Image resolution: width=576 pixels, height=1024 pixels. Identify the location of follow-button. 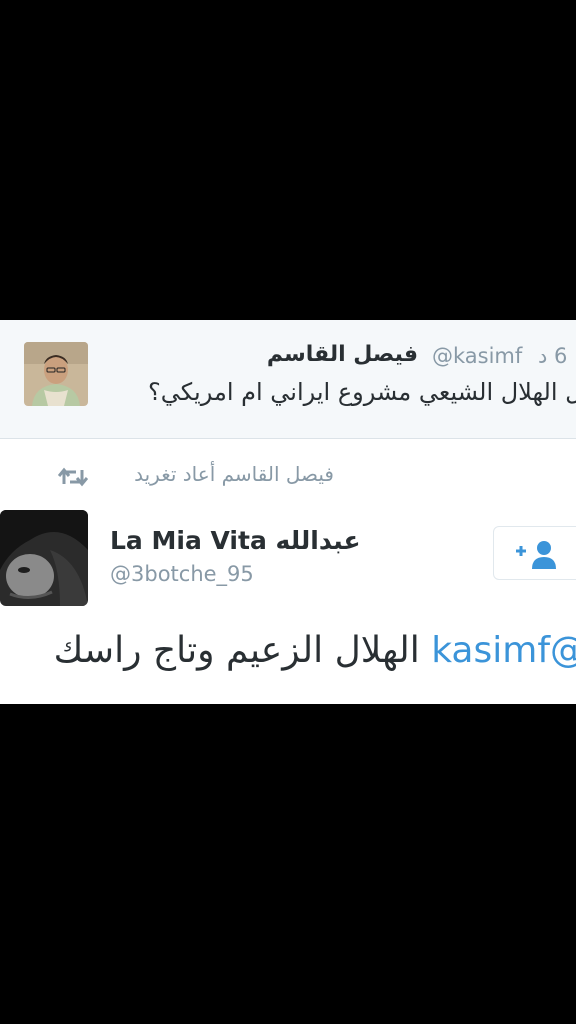
(534, 553).